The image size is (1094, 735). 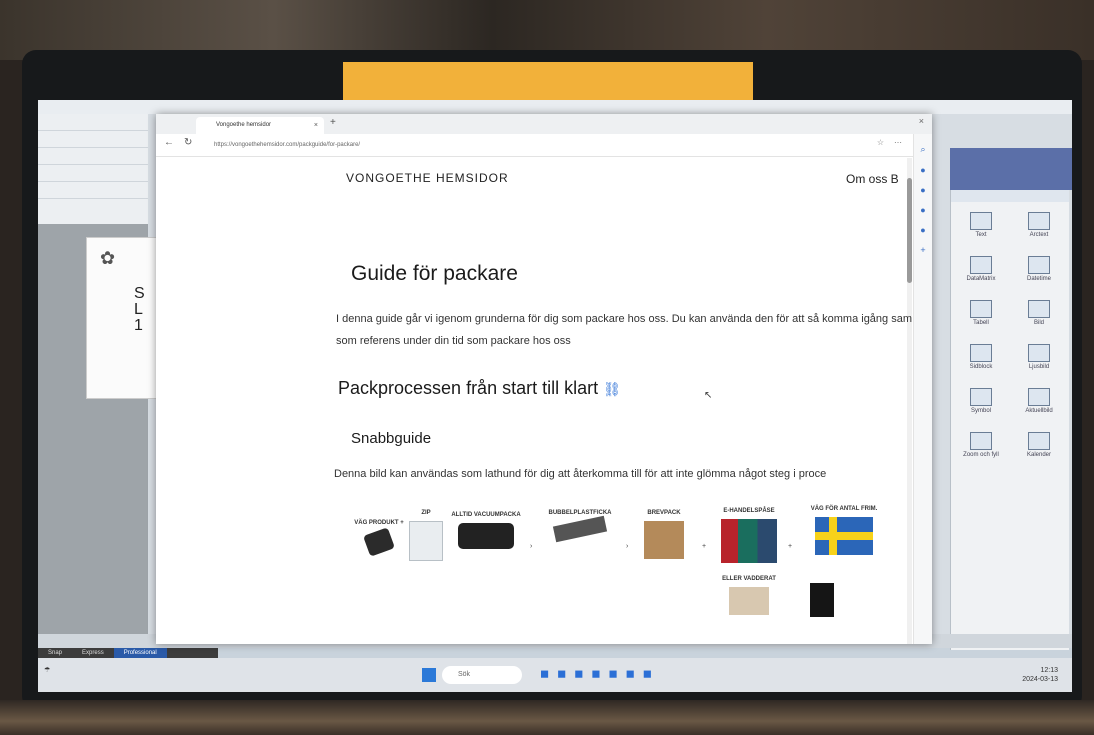 What do you see at coordinates (427, 178) in the screenshot?
I see `site-brand: VONGOETHE HEMSIDOR` at bounding box center [427, 178].